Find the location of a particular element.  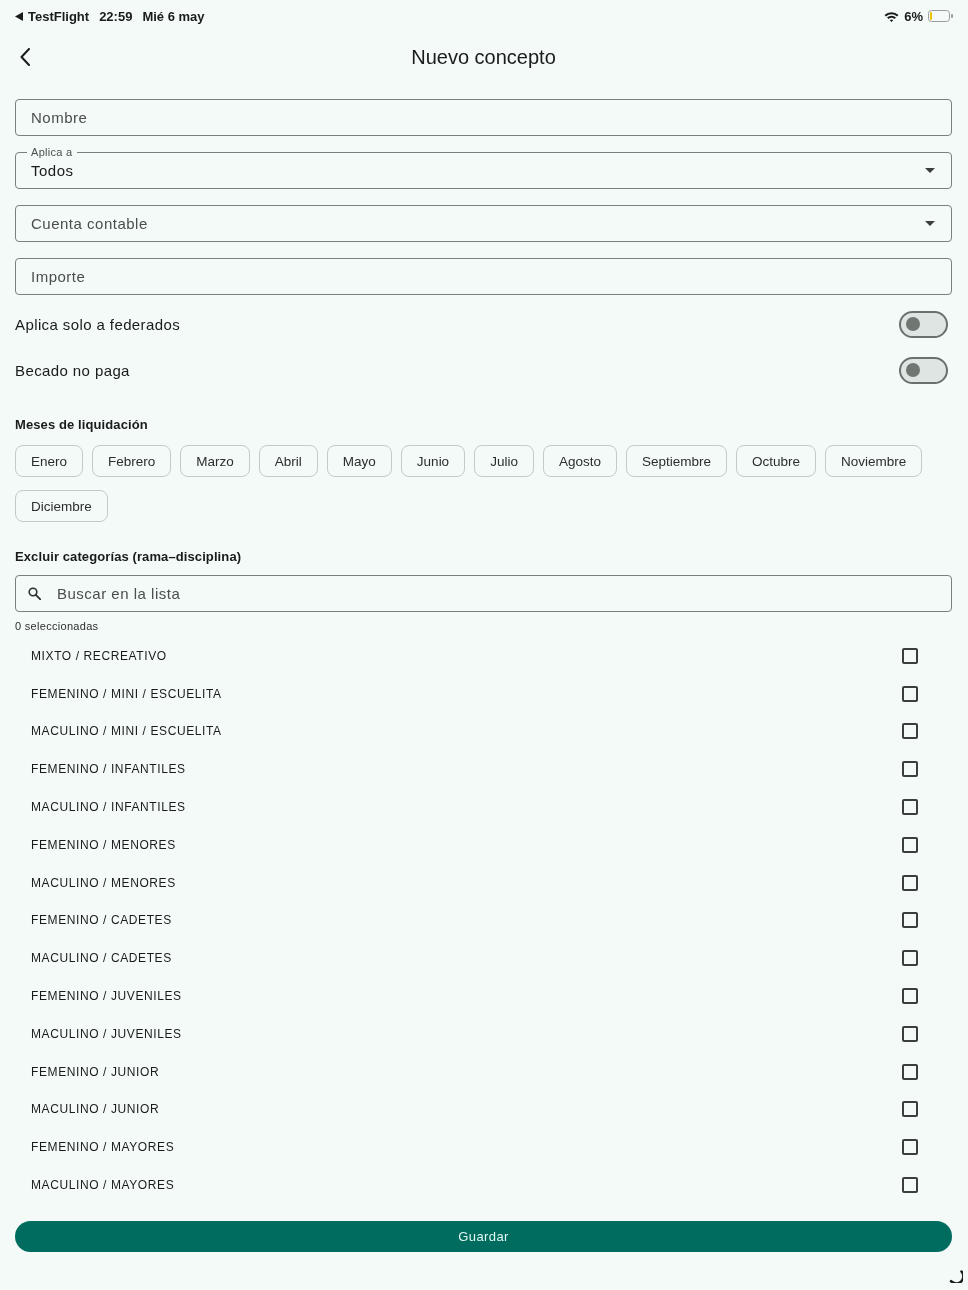

category-label: FEMENINO / MINI / ESCUELITA is located at coordinates (126, 693).